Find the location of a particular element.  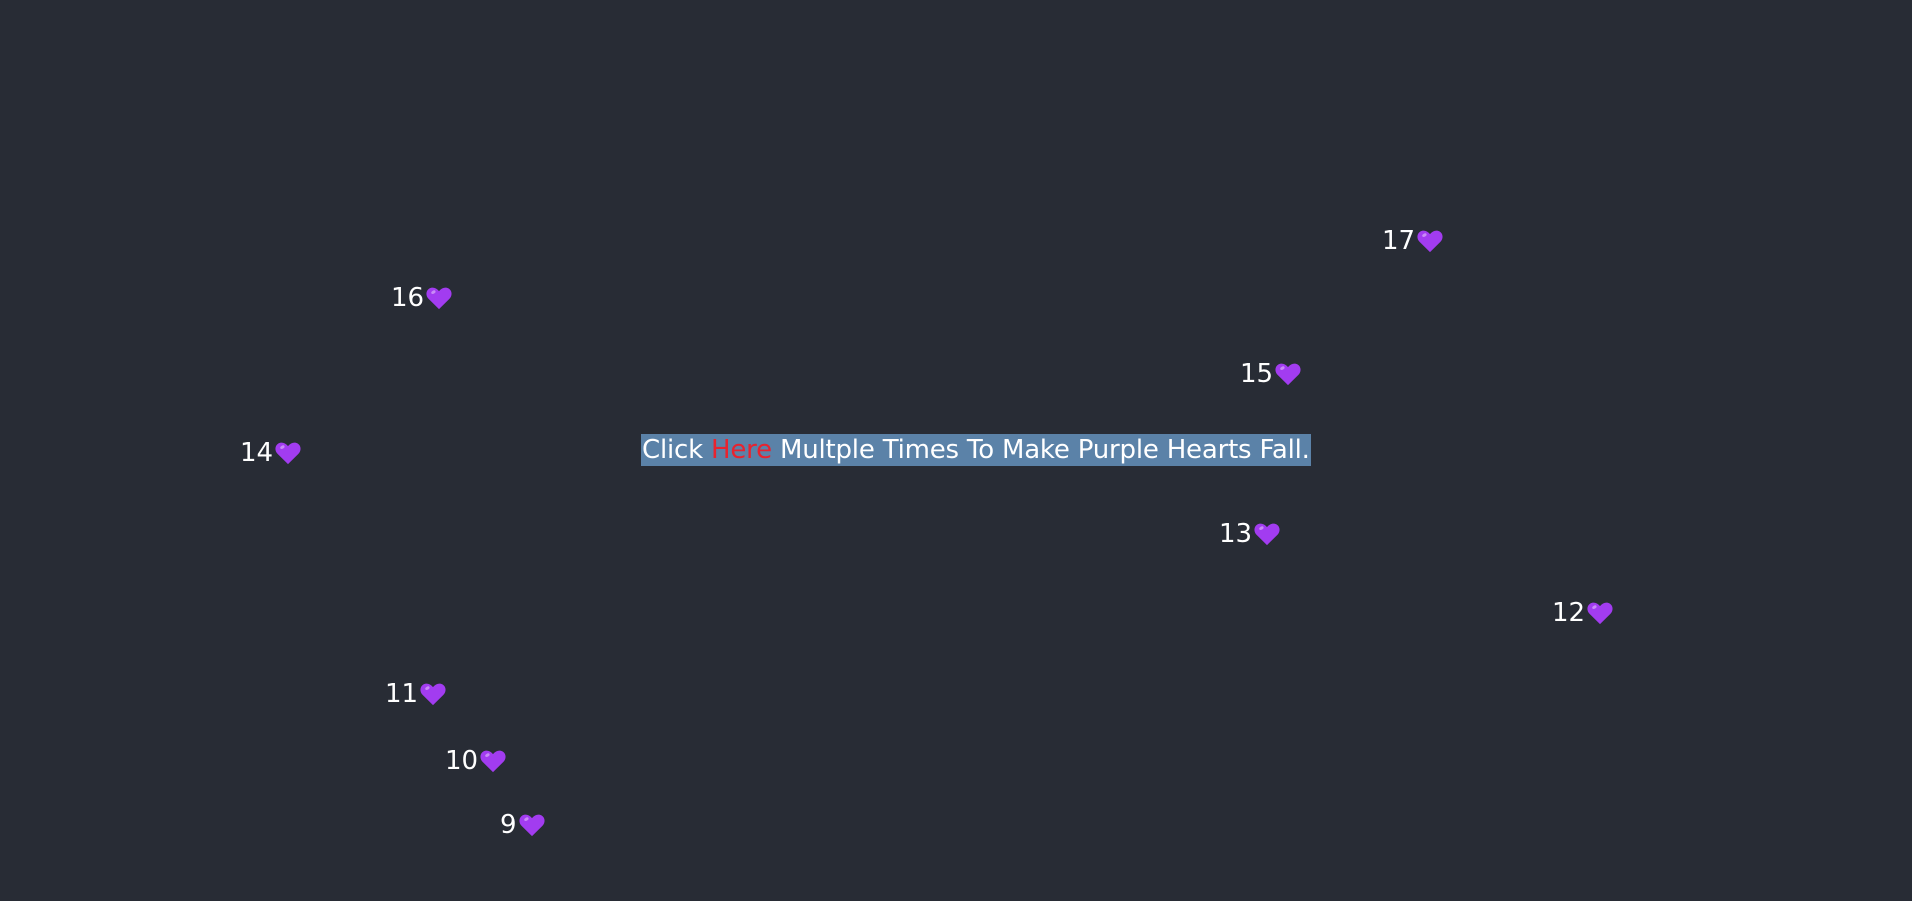

falling-heart: 10 is located at coordinates (476, 761).